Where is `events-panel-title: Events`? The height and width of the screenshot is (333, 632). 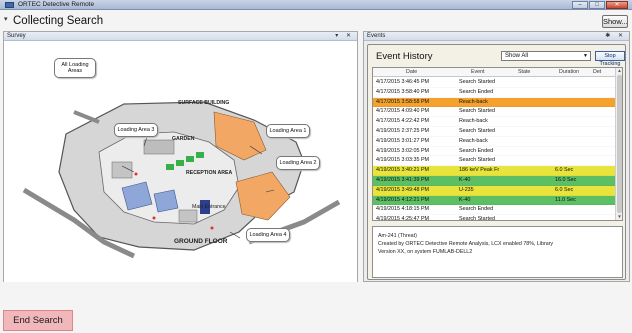 events-panel-title: Events is located at coordinates (376, 36).